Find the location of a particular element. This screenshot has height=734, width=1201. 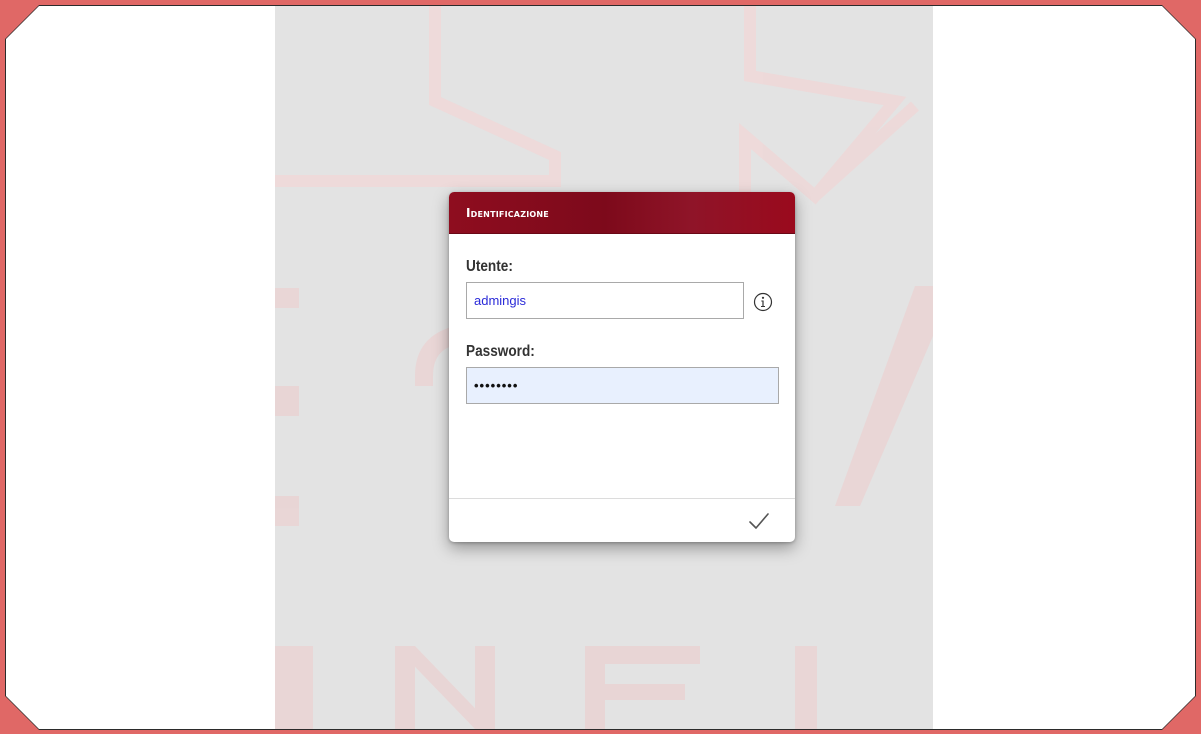

footer-divider is located at coordinates (622, 498).